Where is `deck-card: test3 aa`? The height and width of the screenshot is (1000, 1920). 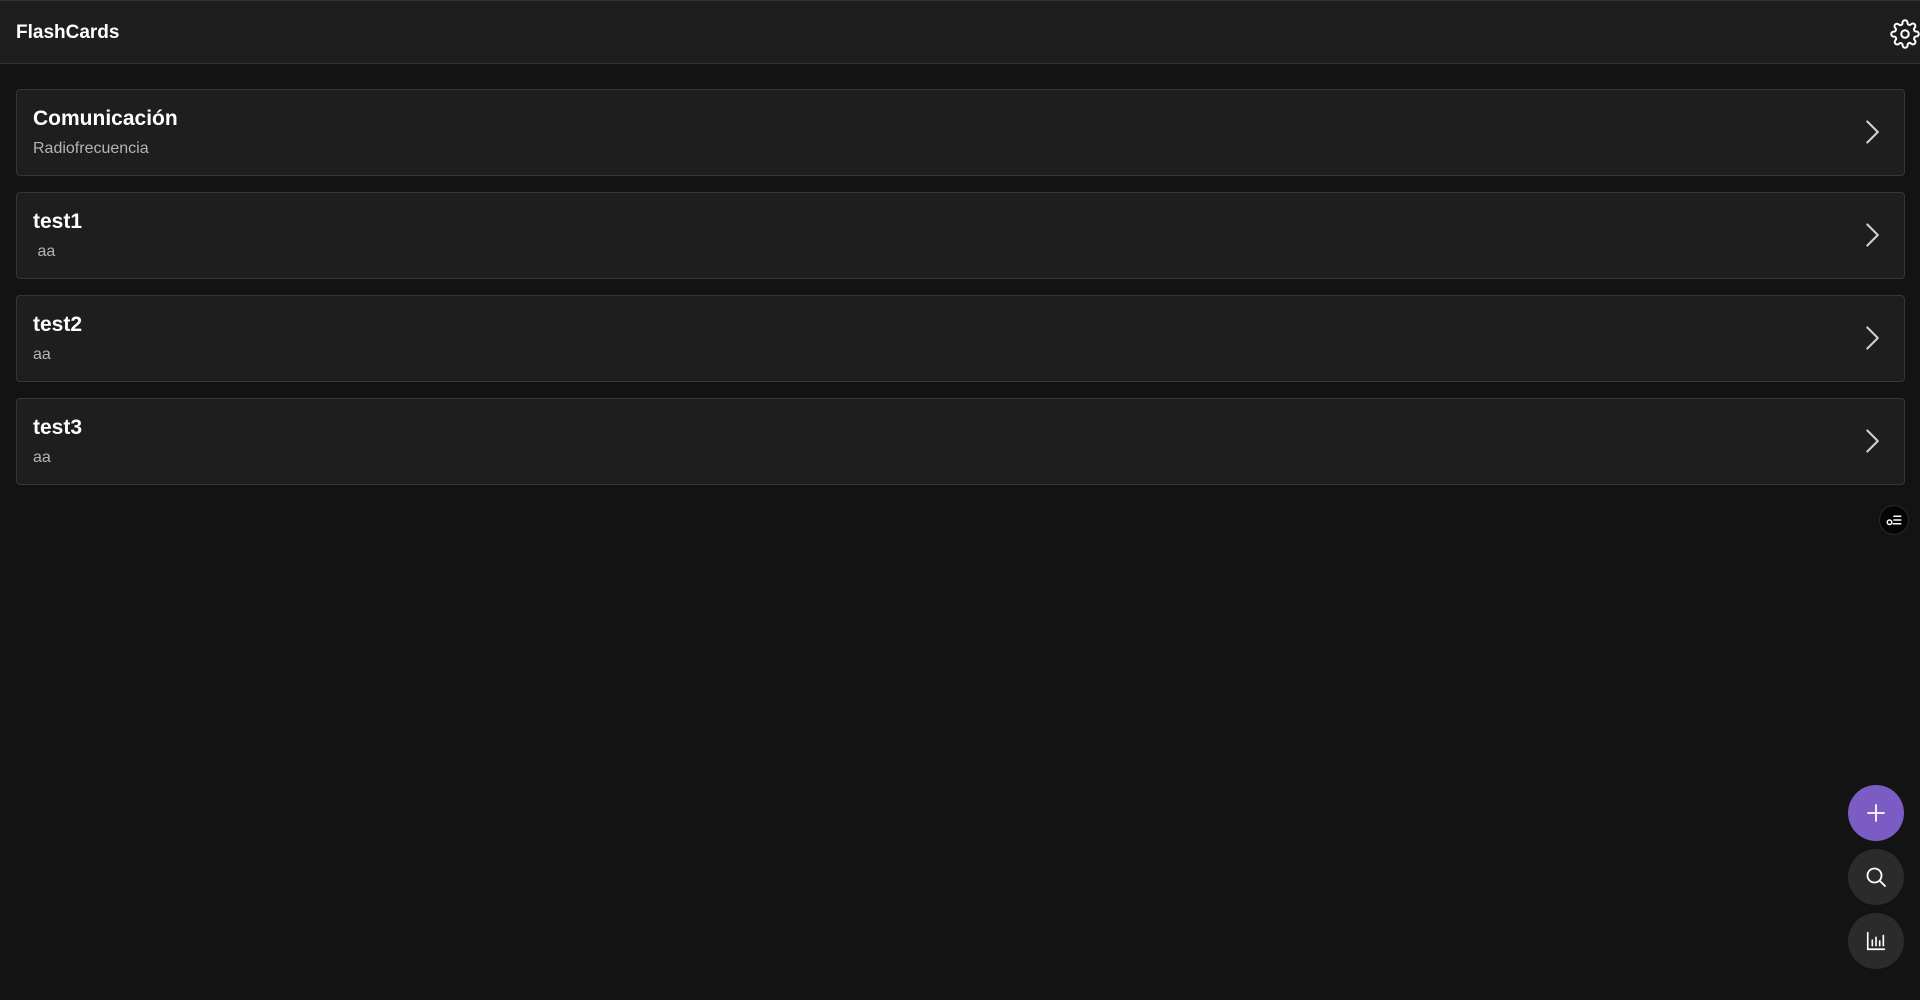 deck-card: test3 aa is located at coordinates (960, 441).